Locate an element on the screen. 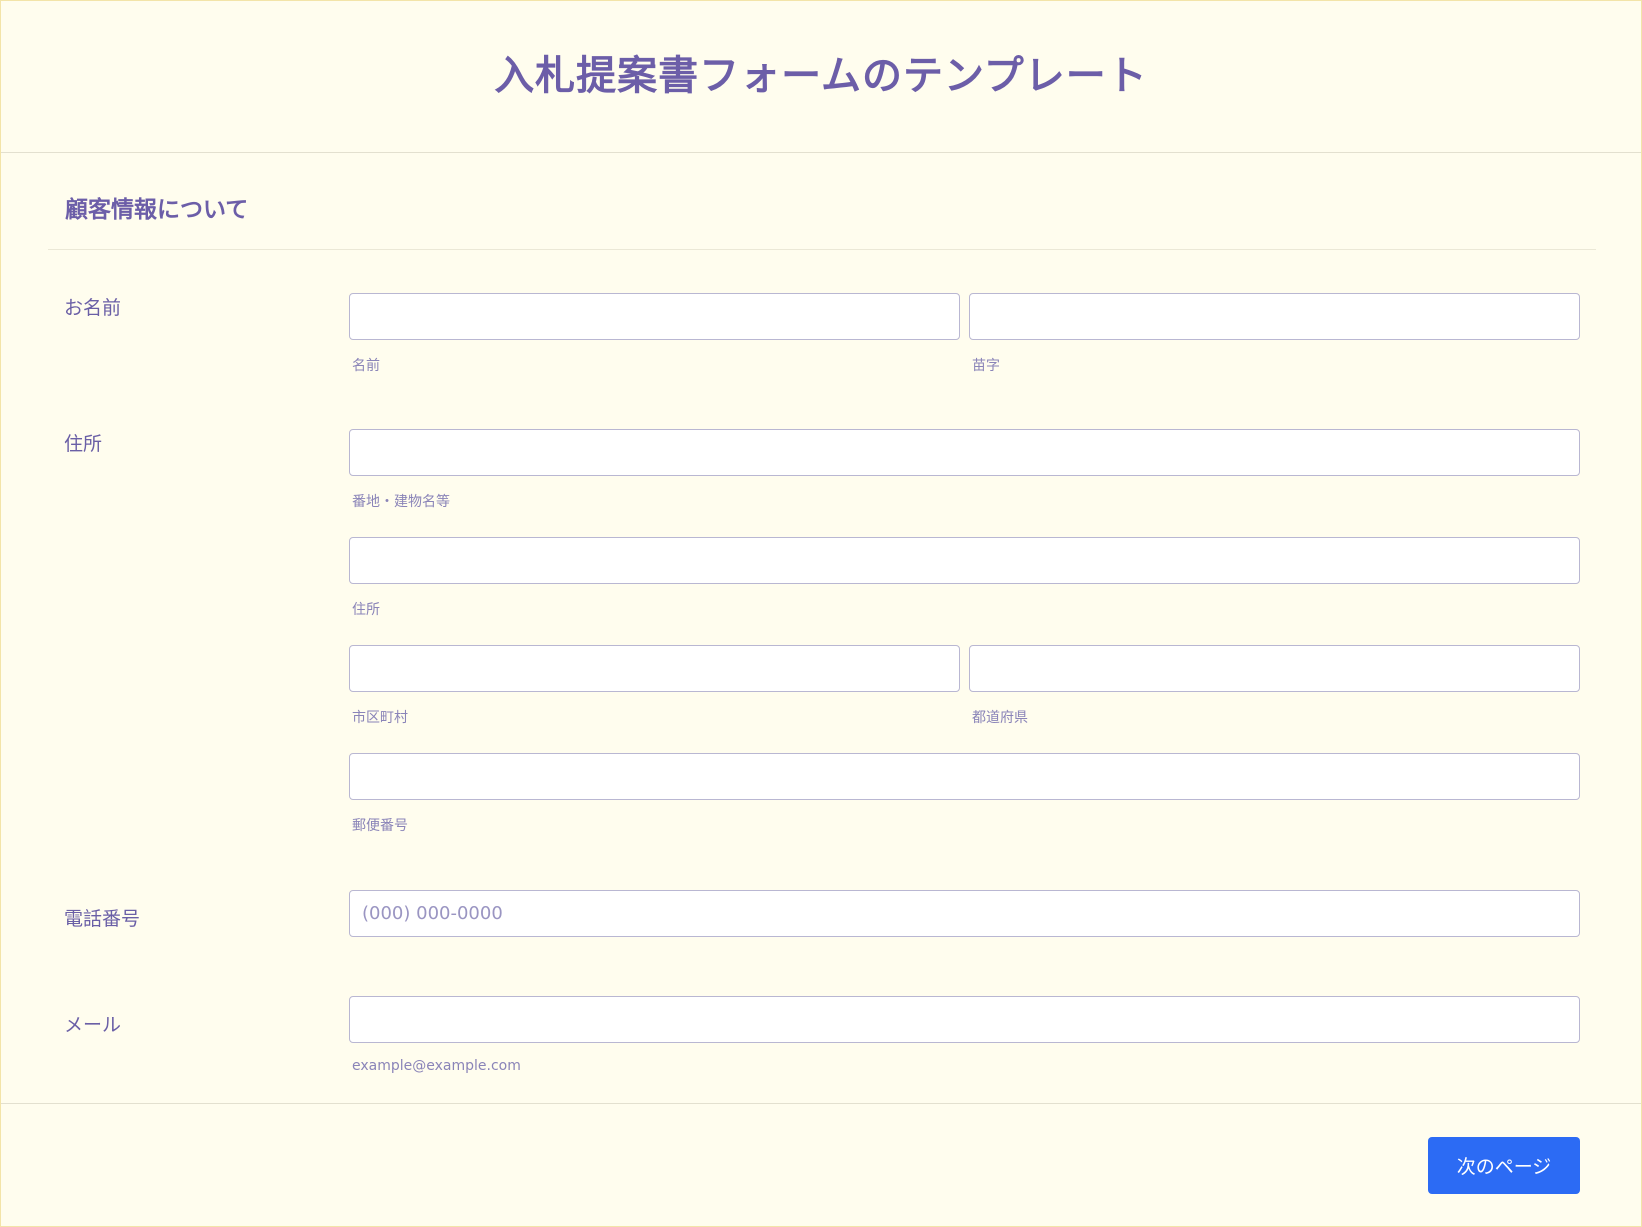 This screenshot has height=1227, width=1642. last-name-sublabel: 苗字 is located at coordinates (986, 366).